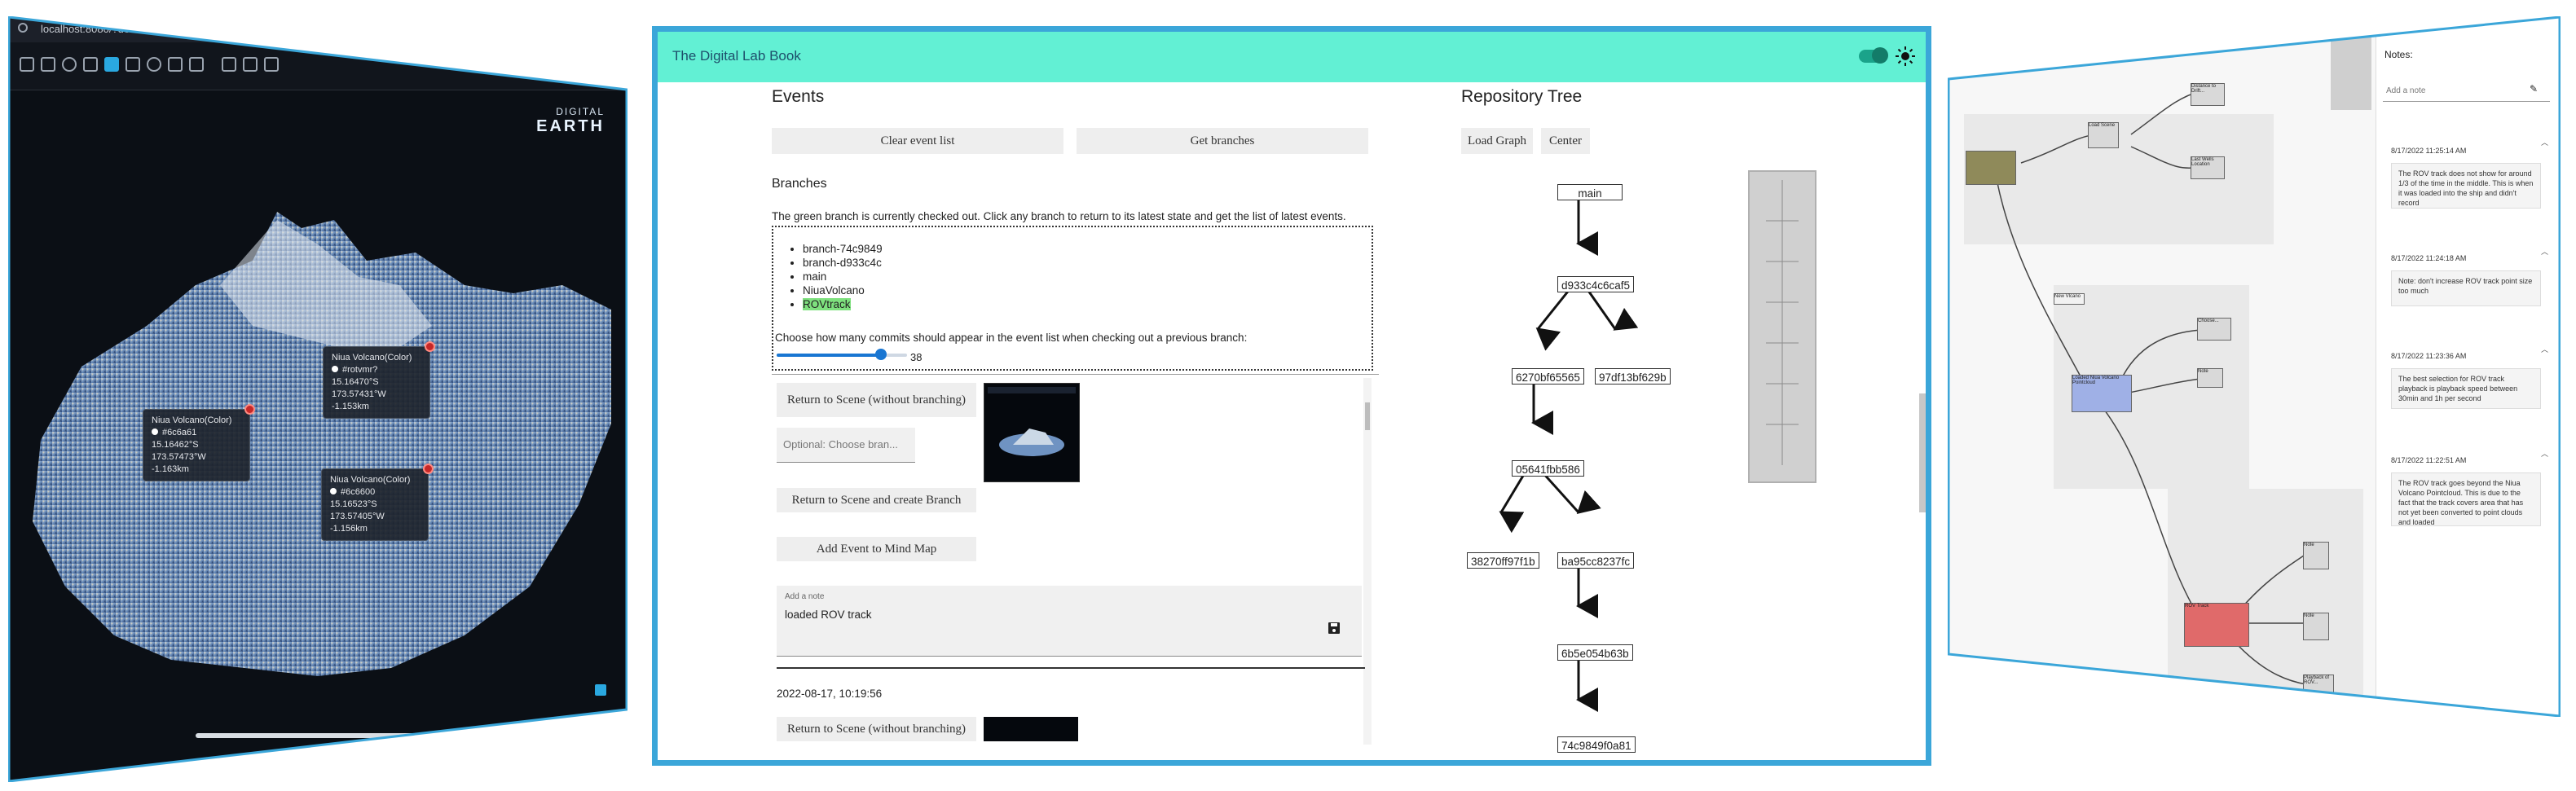 This screenshot has width=2576, height=791. Describe the element at coordinates (805, 596) in the screenshot. I see `note-label: Add a note` at that location.